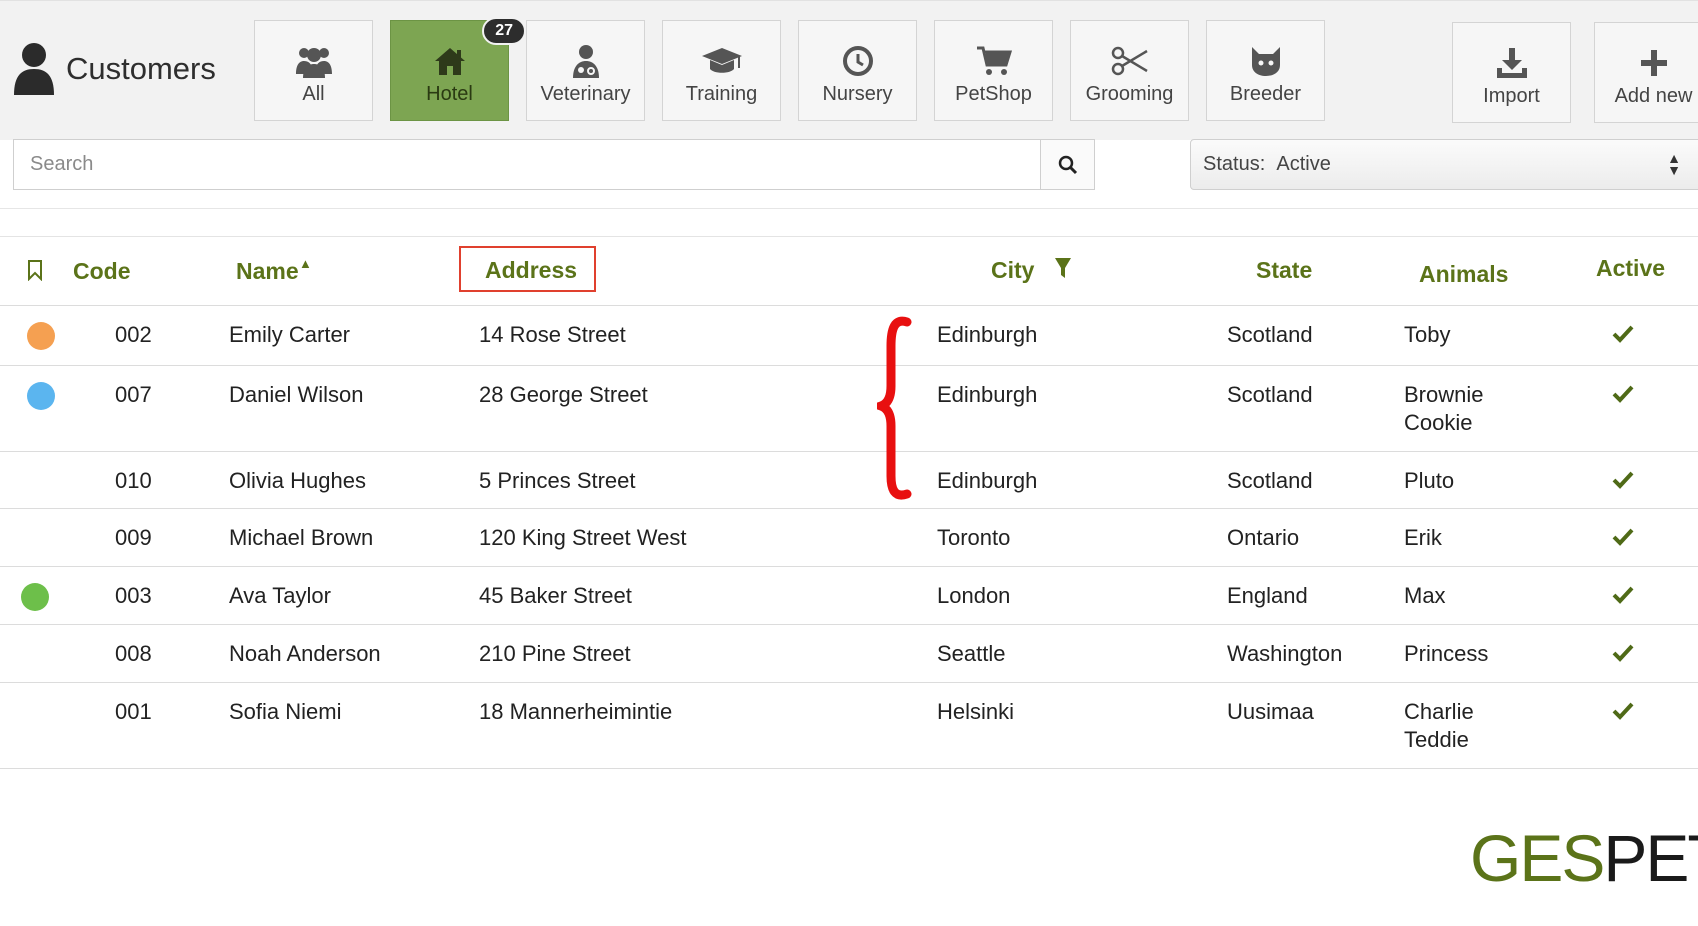 This screenshot has width=1698, height=926. I want to click on clock-icon, so click(858, 61).